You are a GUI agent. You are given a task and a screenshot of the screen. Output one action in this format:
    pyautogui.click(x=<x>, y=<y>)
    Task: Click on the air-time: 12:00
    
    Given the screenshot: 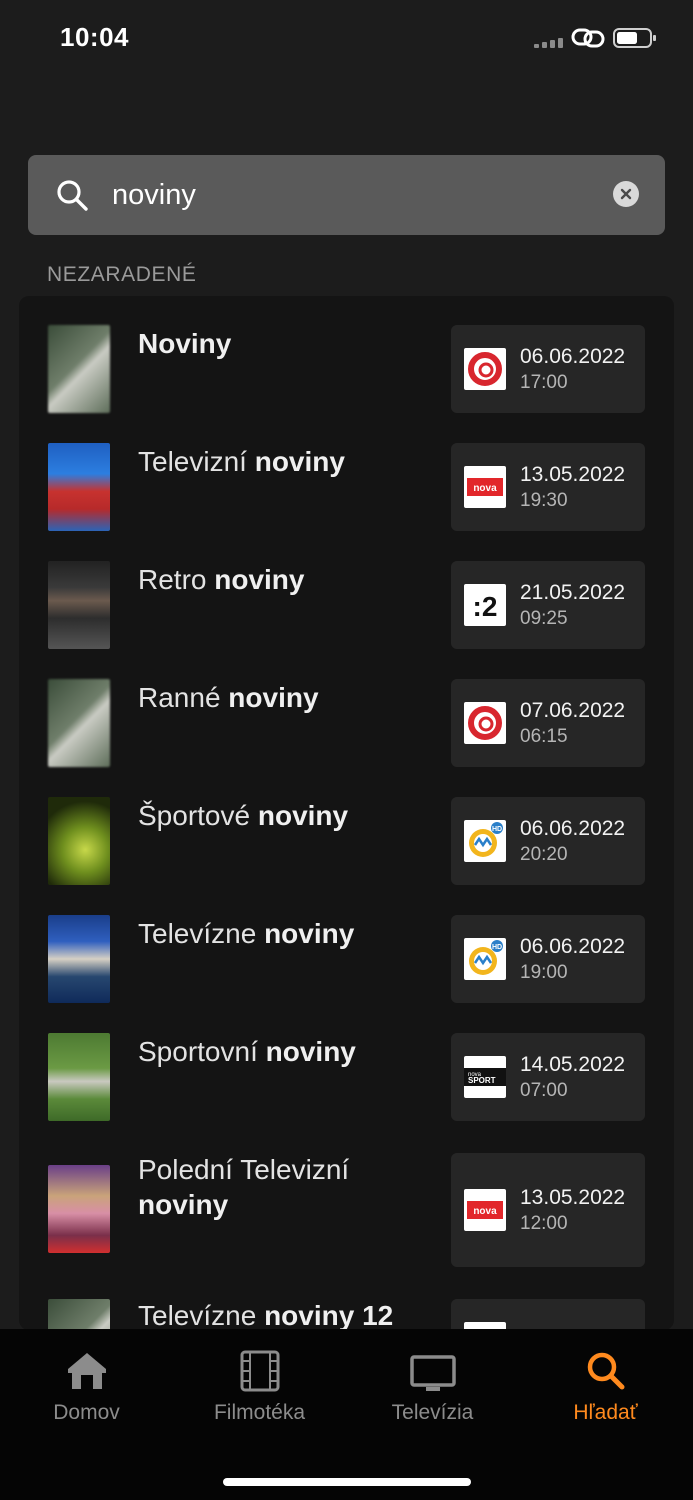 What is the action you would take?
    pyautogui.click(x=544, y=1223)
    